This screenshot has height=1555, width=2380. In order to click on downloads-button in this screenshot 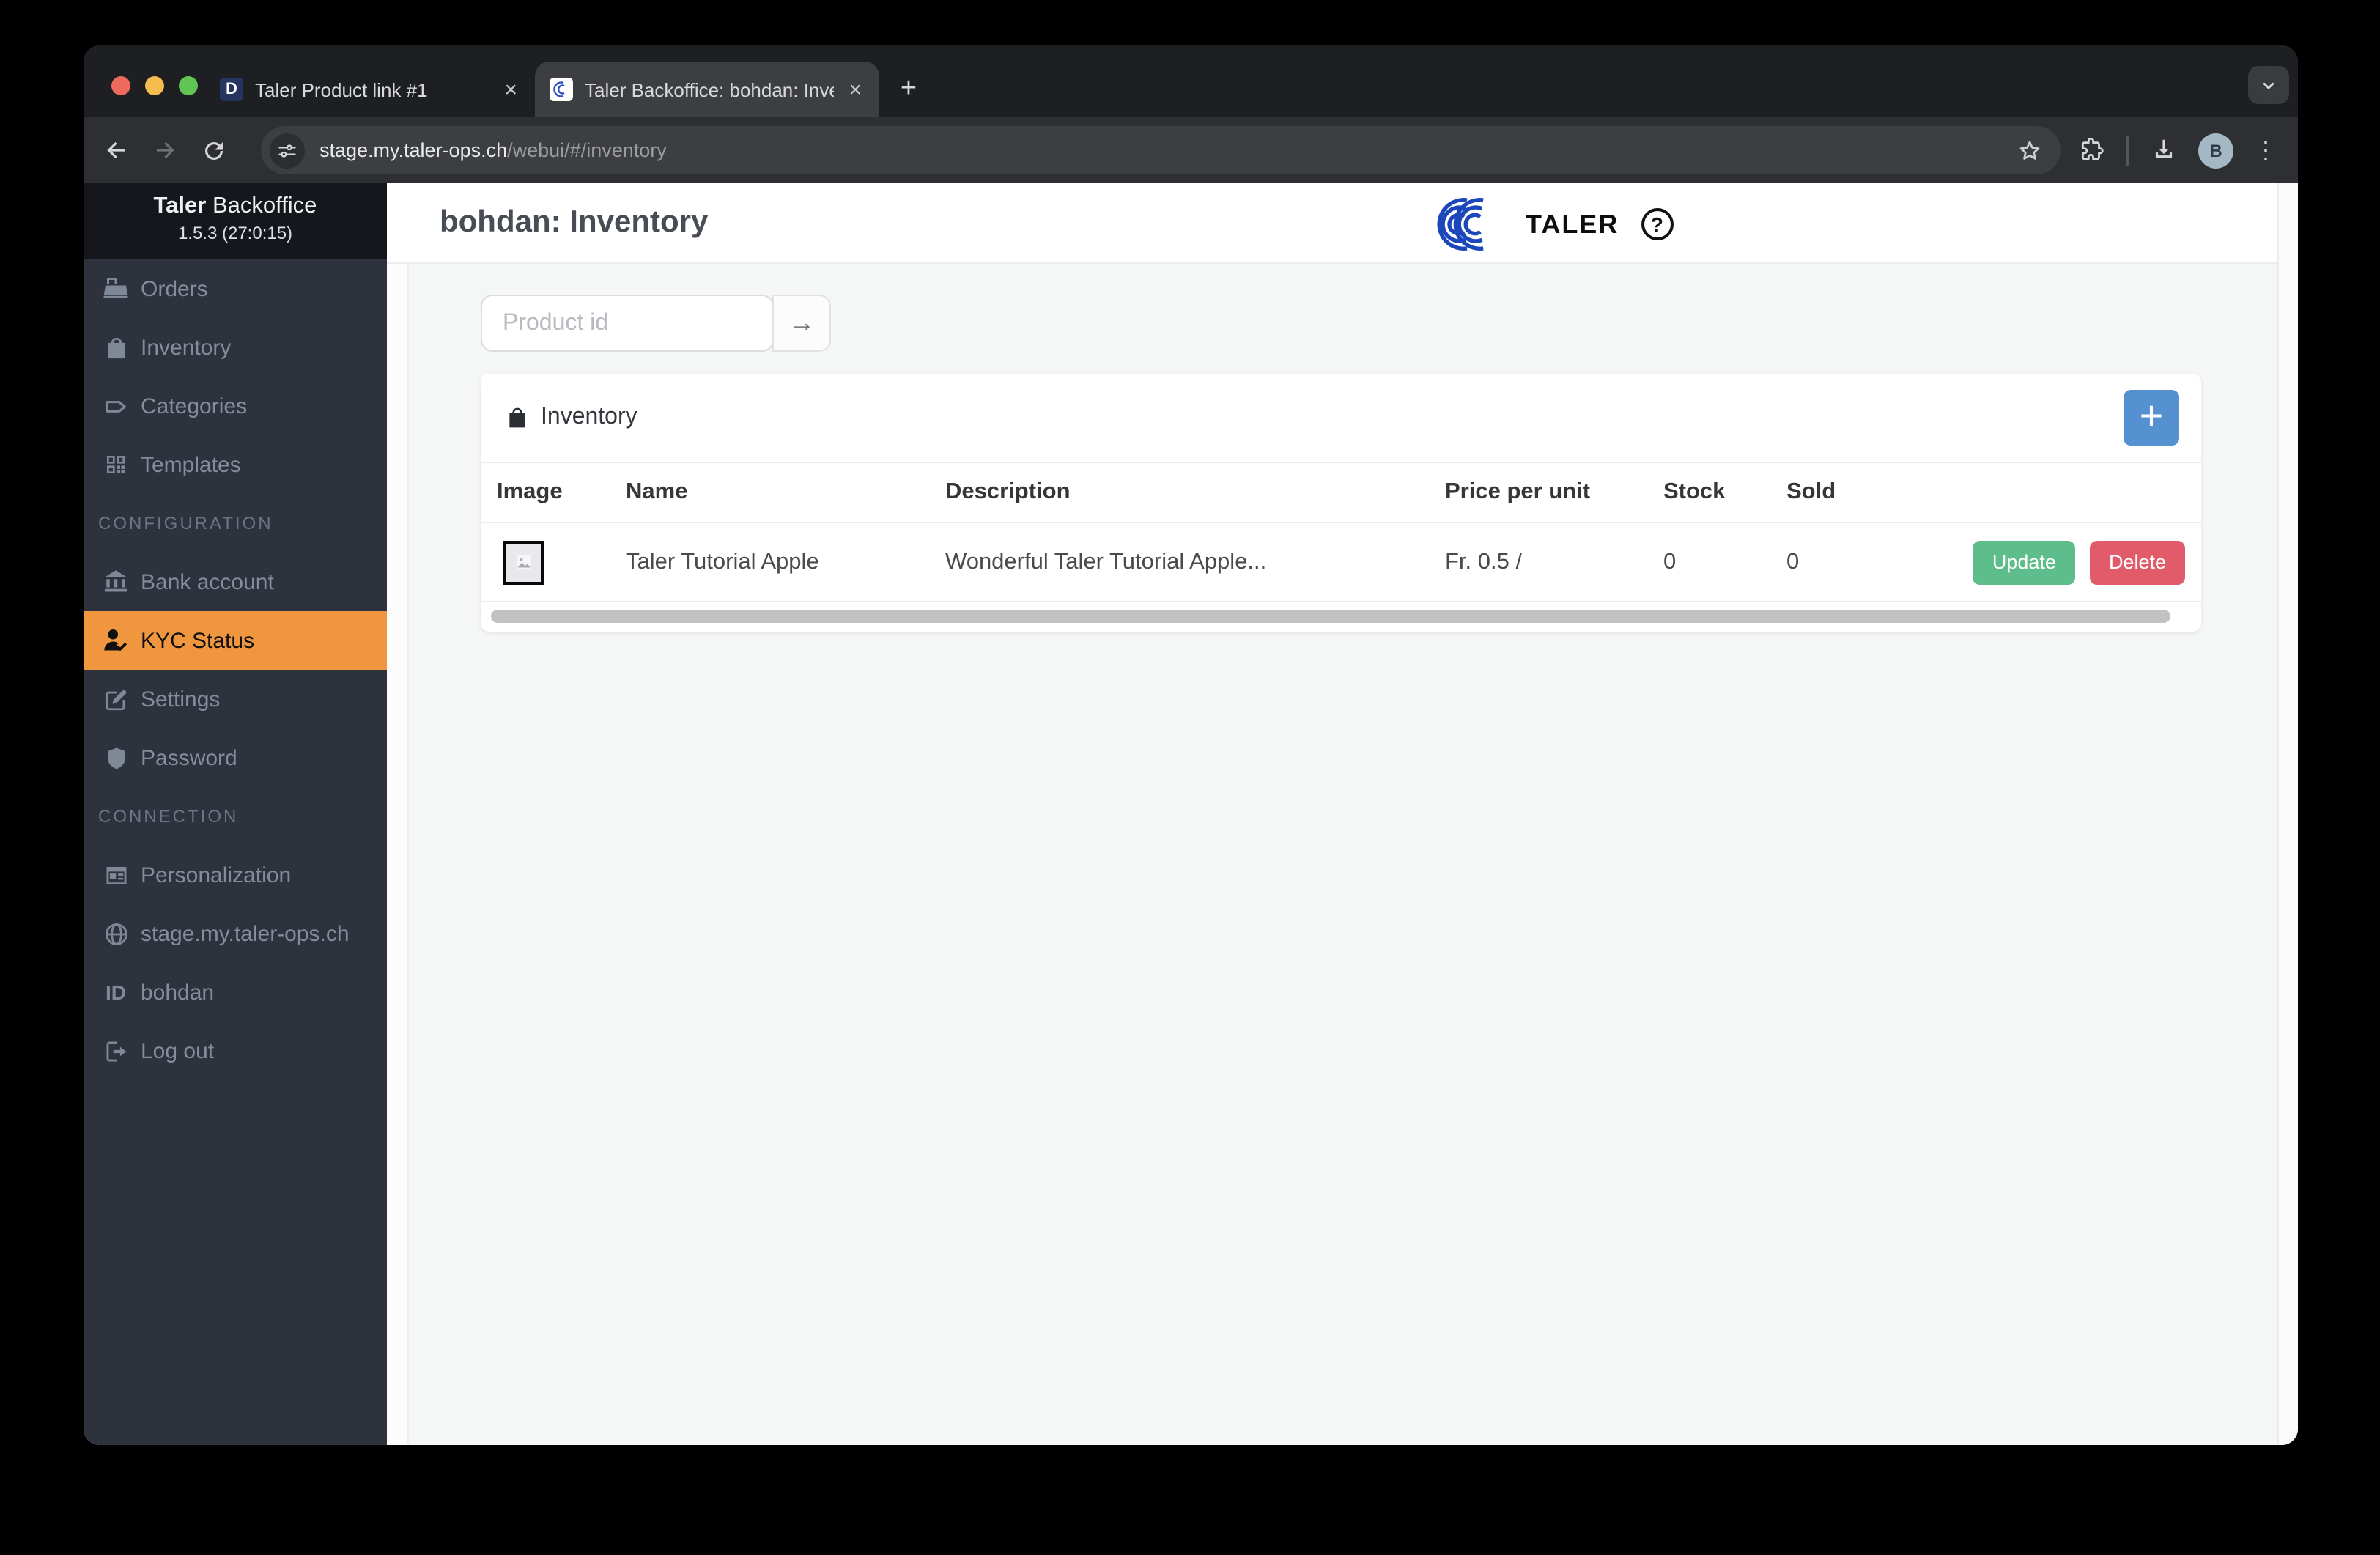, I will do `click(2164, 150)`.